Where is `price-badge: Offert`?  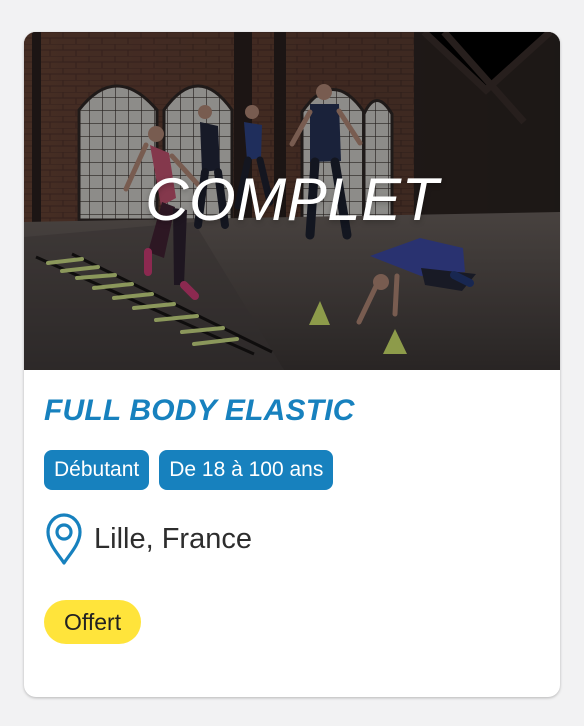 price-badge: Offert is located at coordinates (93, 622).